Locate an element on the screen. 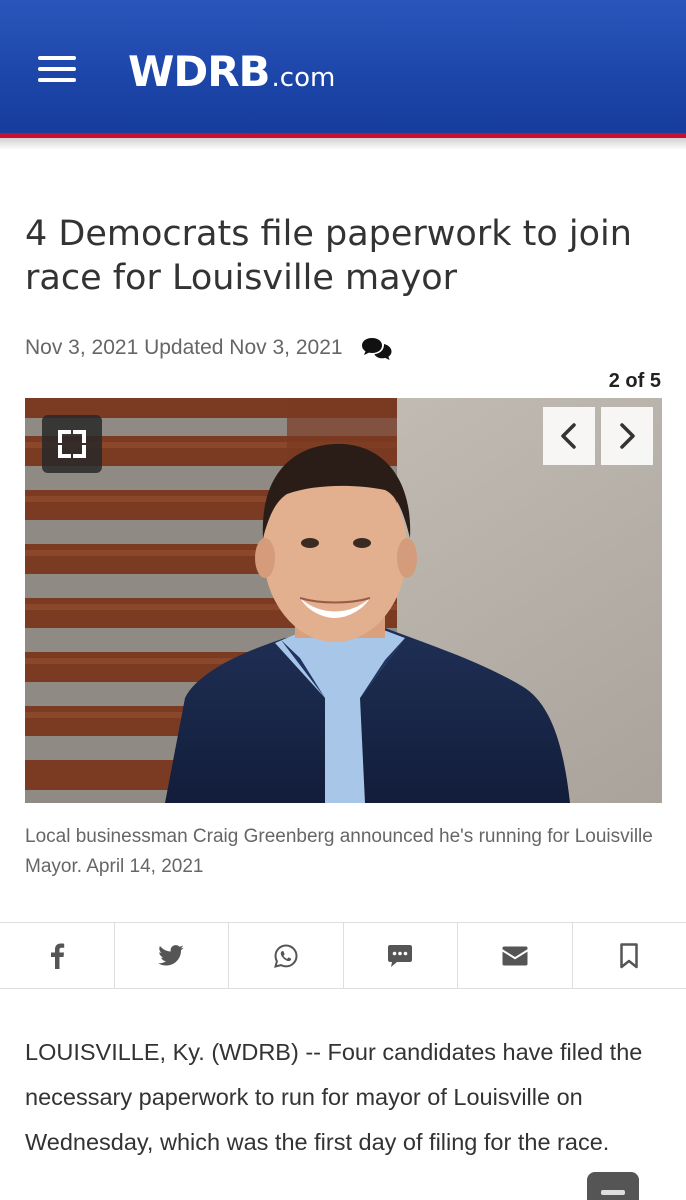  share-bar is located at coordinates (343, 955).